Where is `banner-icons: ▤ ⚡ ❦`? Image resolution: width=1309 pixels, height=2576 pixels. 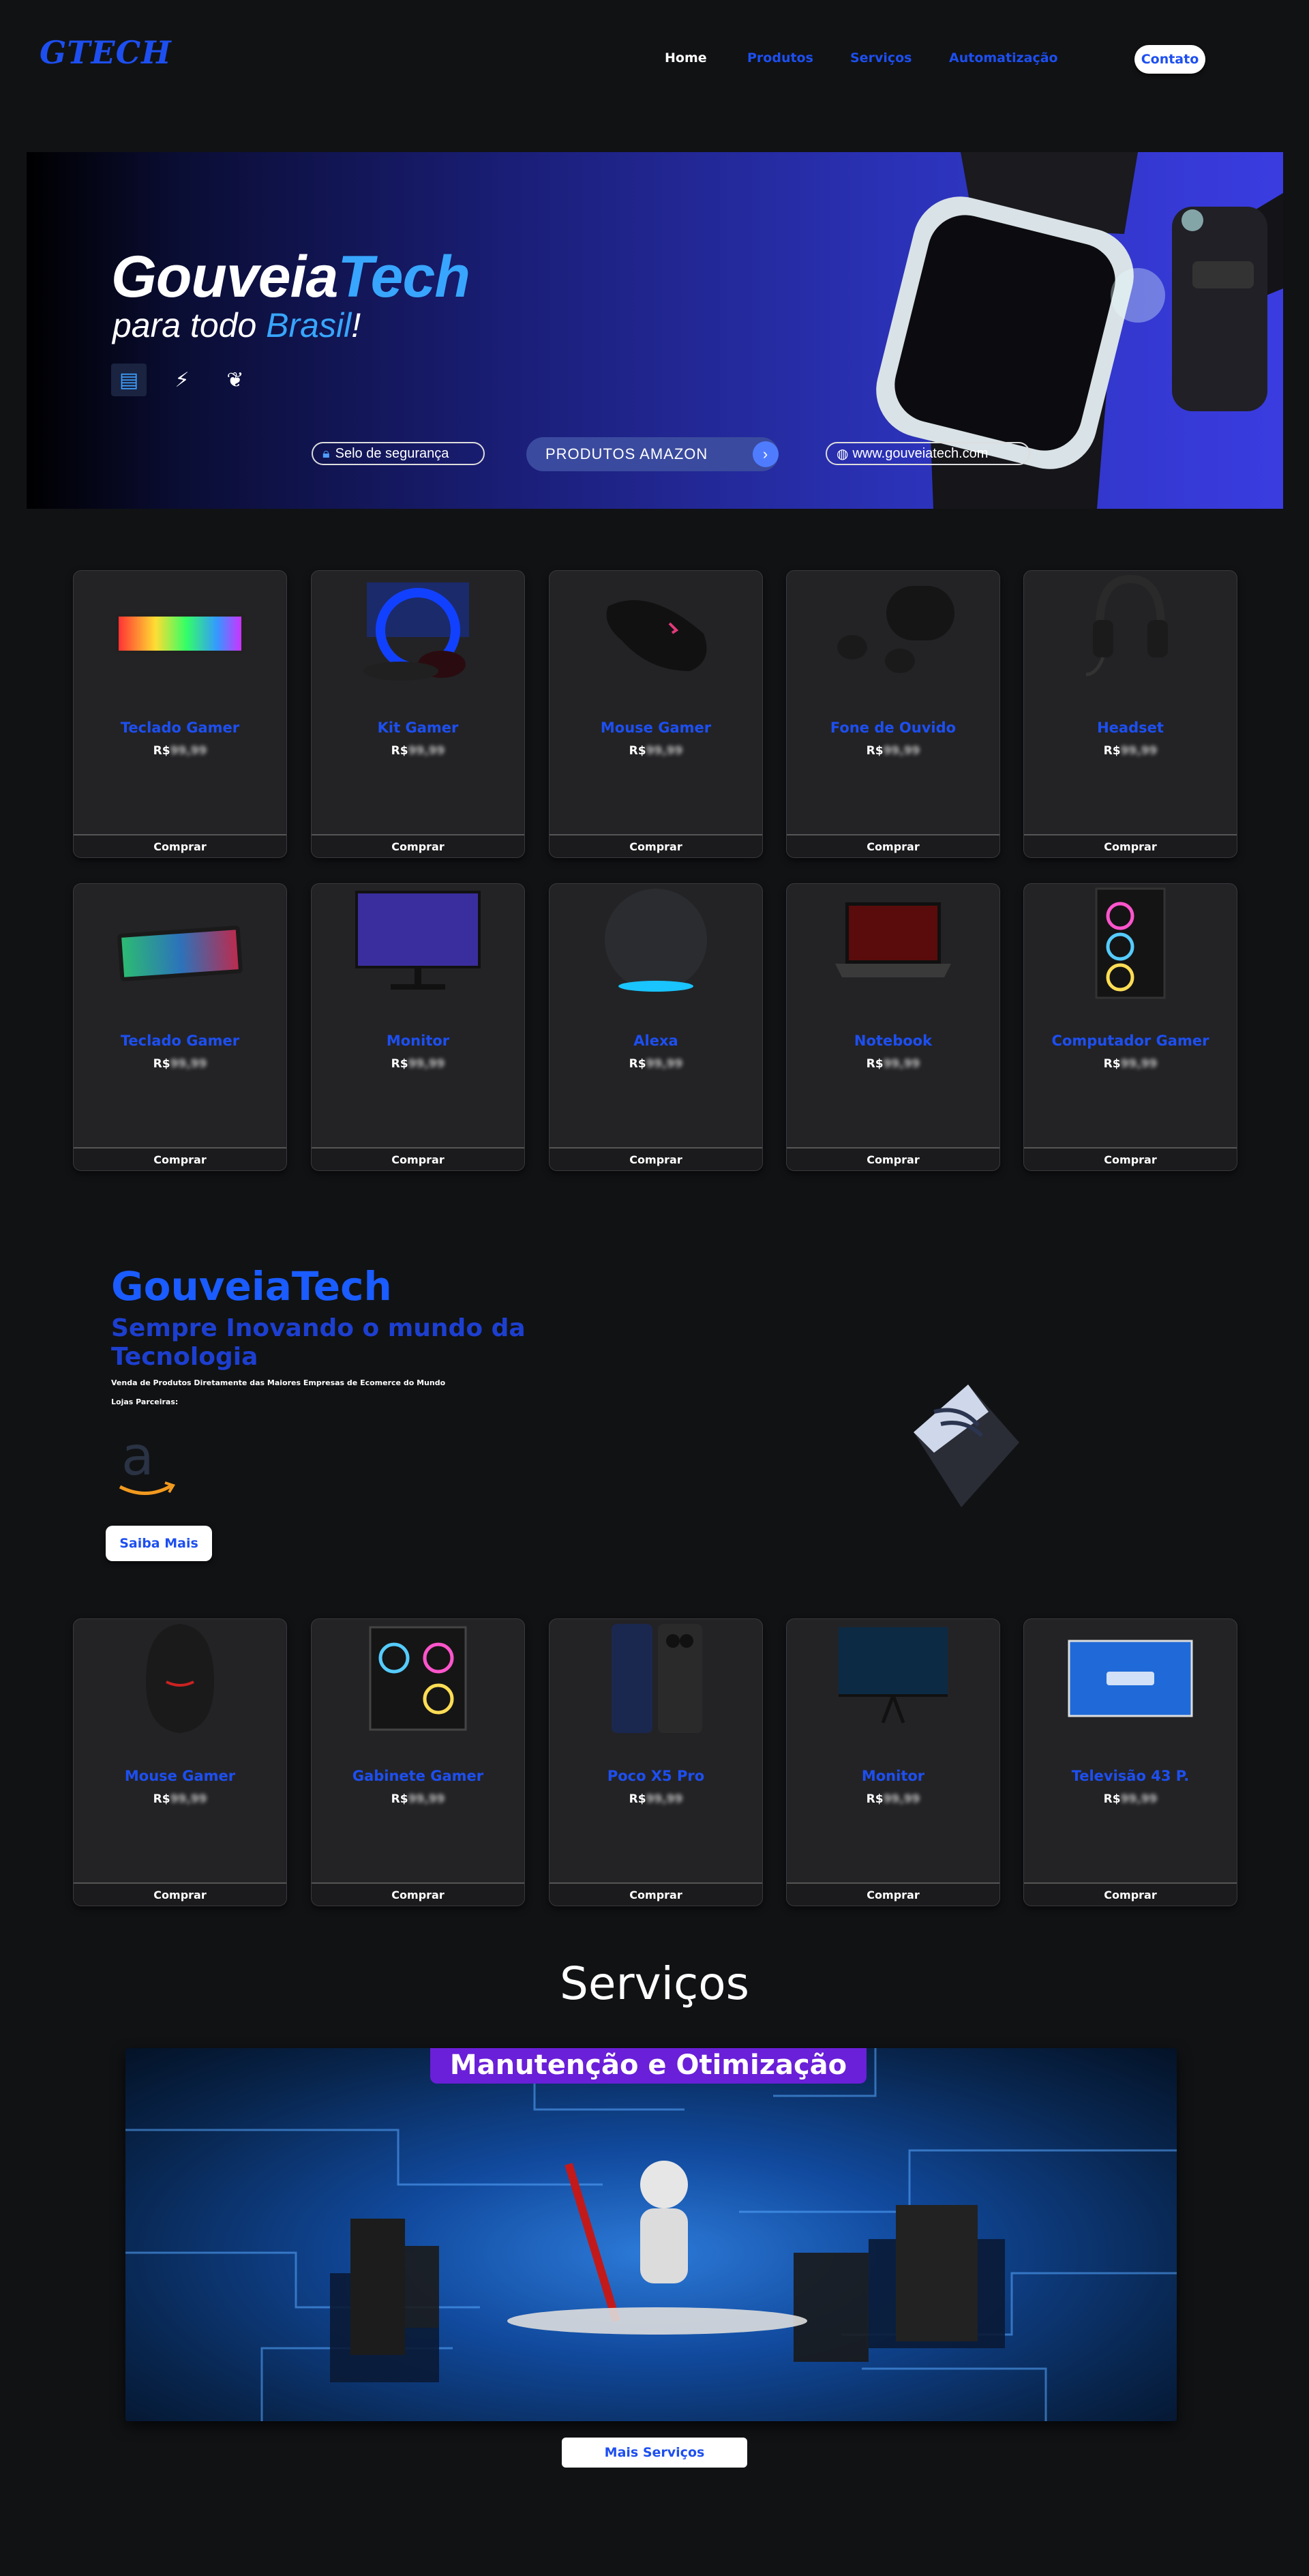
banner-icons: ▤ ⚡ ❦ is located at coordinates (182, 380).